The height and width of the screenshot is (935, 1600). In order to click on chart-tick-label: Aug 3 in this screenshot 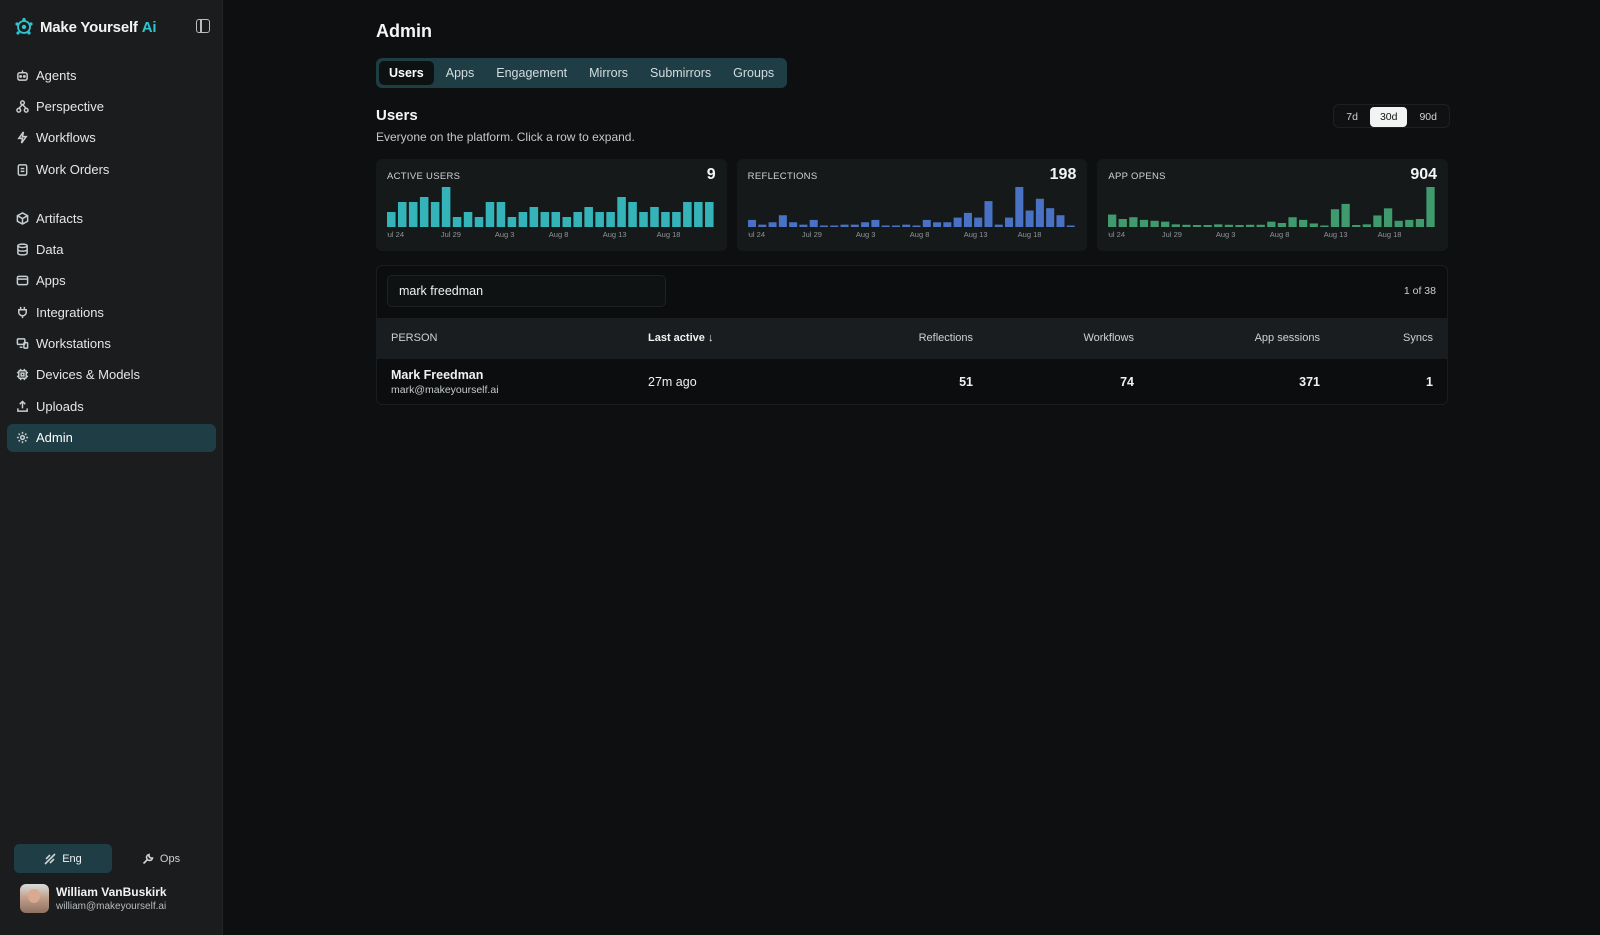, I will do `click(1226, 234)`.